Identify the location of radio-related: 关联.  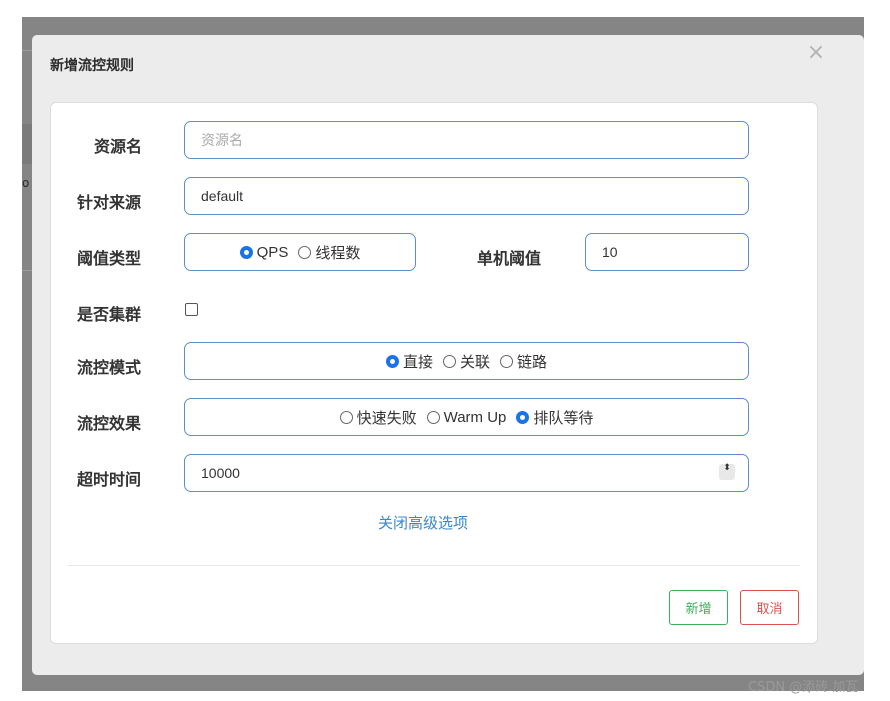
(466, 361).